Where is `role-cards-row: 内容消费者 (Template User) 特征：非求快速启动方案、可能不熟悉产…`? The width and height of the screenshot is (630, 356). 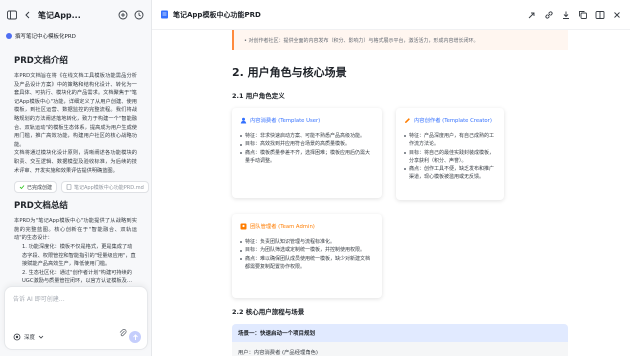
role-cards-row: 内容消费者 (Template User) 特征：非求快速启动方案、可能不熟悉产… is located at coordinates (400, 154).